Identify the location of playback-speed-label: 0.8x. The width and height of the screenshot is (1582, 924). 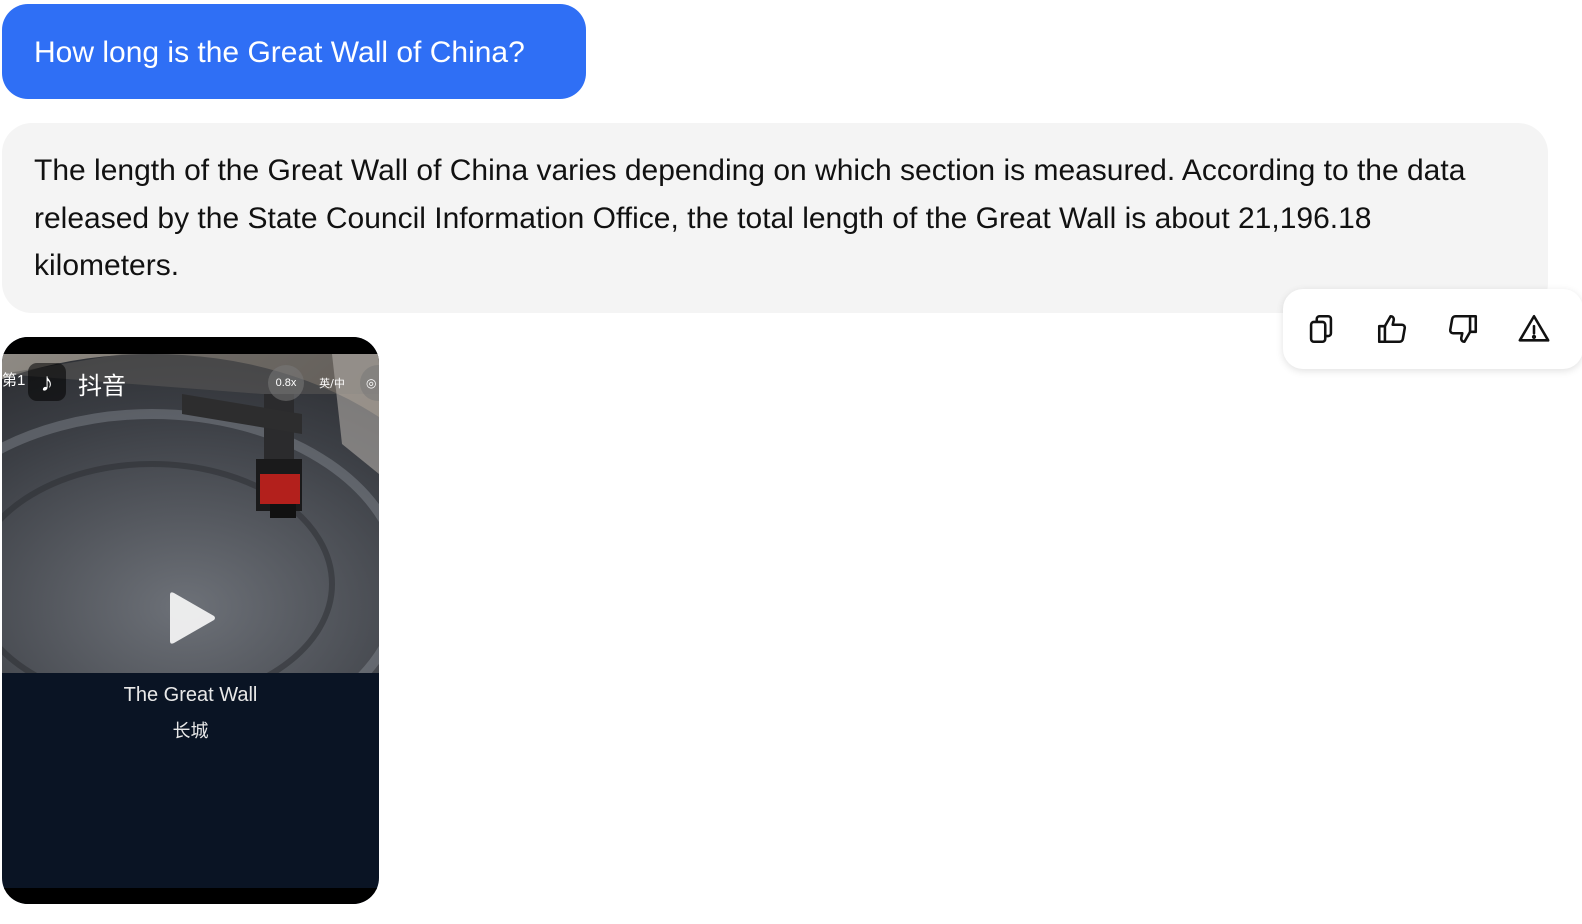
(286, 383).